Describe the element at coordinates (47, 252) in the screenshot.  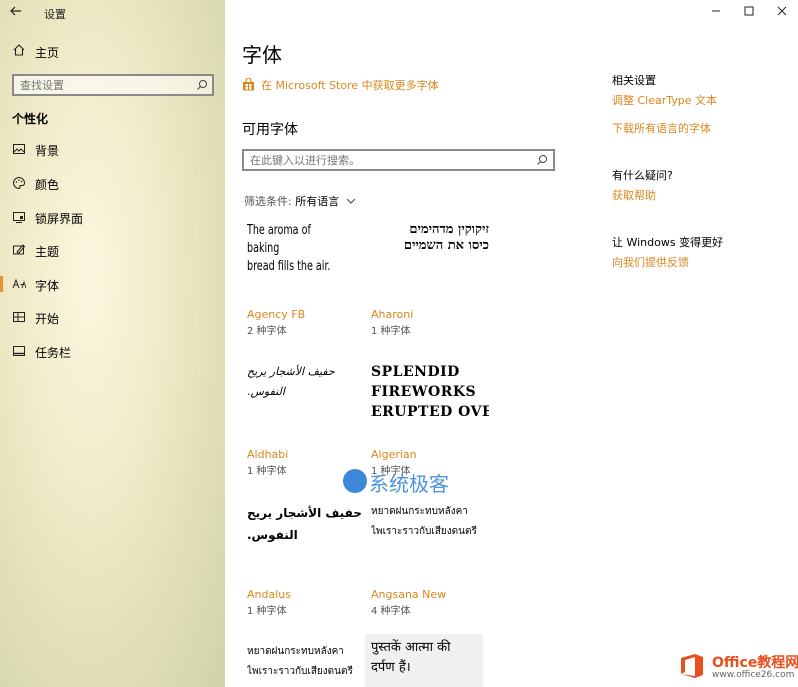
I see `sidebar-item-label: 主题` at that location.